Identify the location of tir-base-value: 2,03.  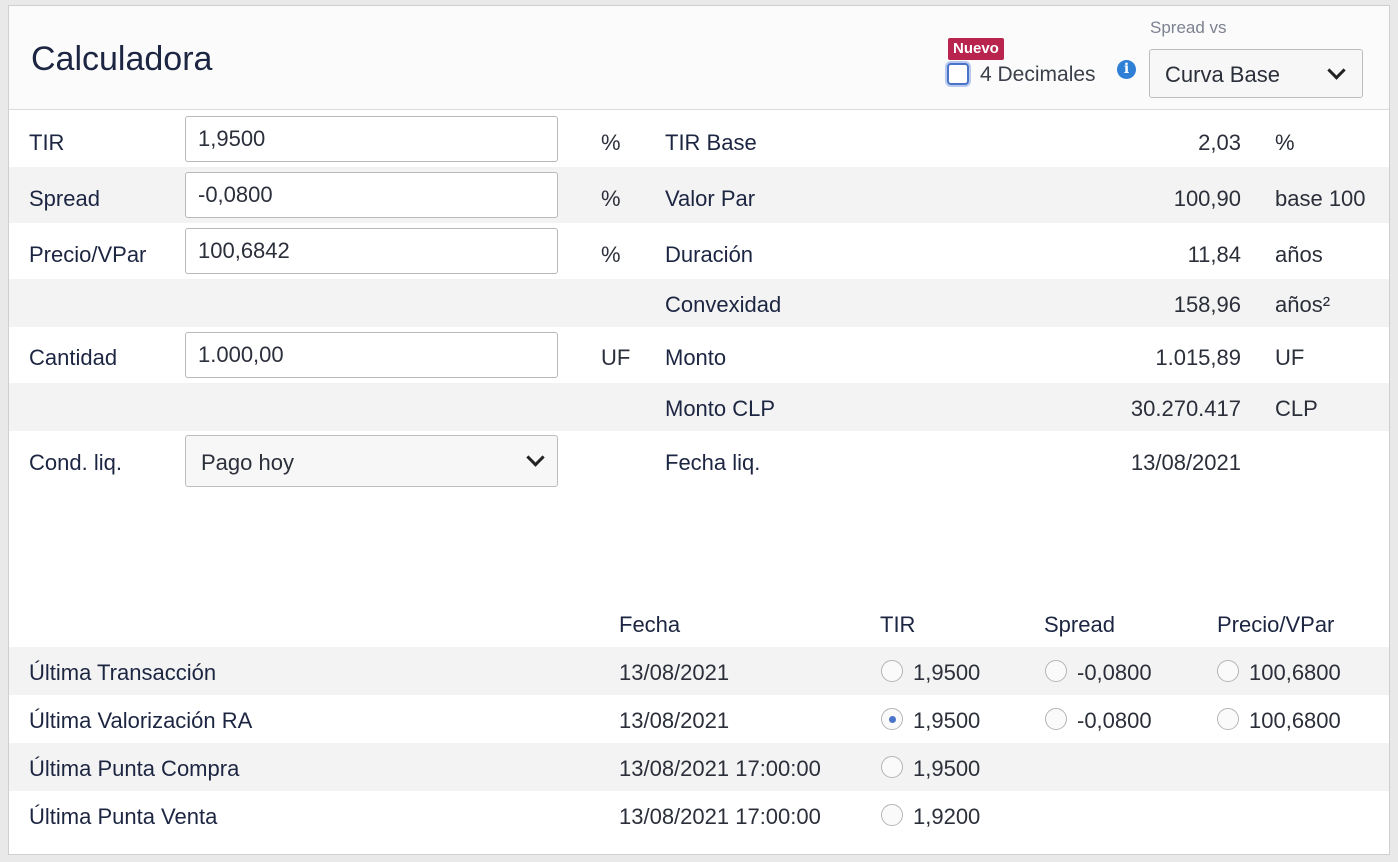
(1219, 142).